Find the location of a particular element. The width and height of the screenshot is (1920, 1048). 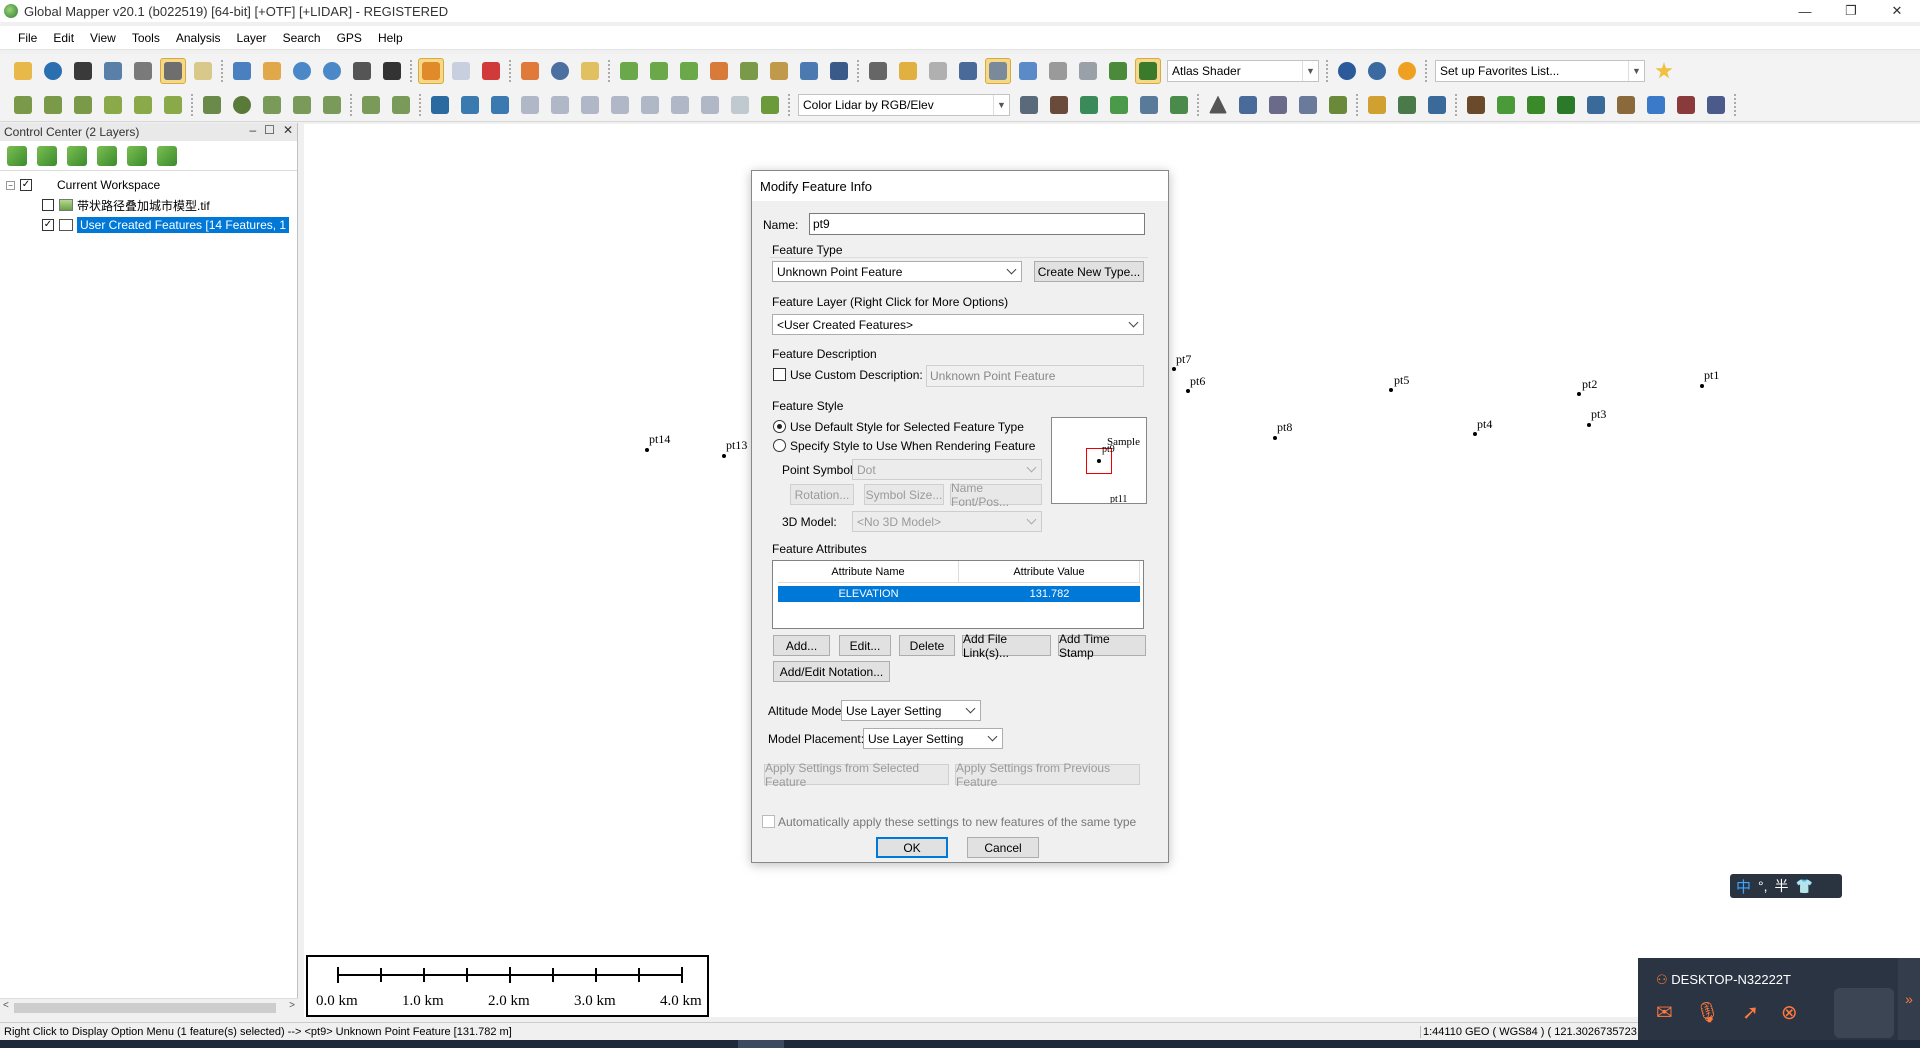

ime-toolbar: 中 °, 半 👕 is located at coordinates (1786, 886).